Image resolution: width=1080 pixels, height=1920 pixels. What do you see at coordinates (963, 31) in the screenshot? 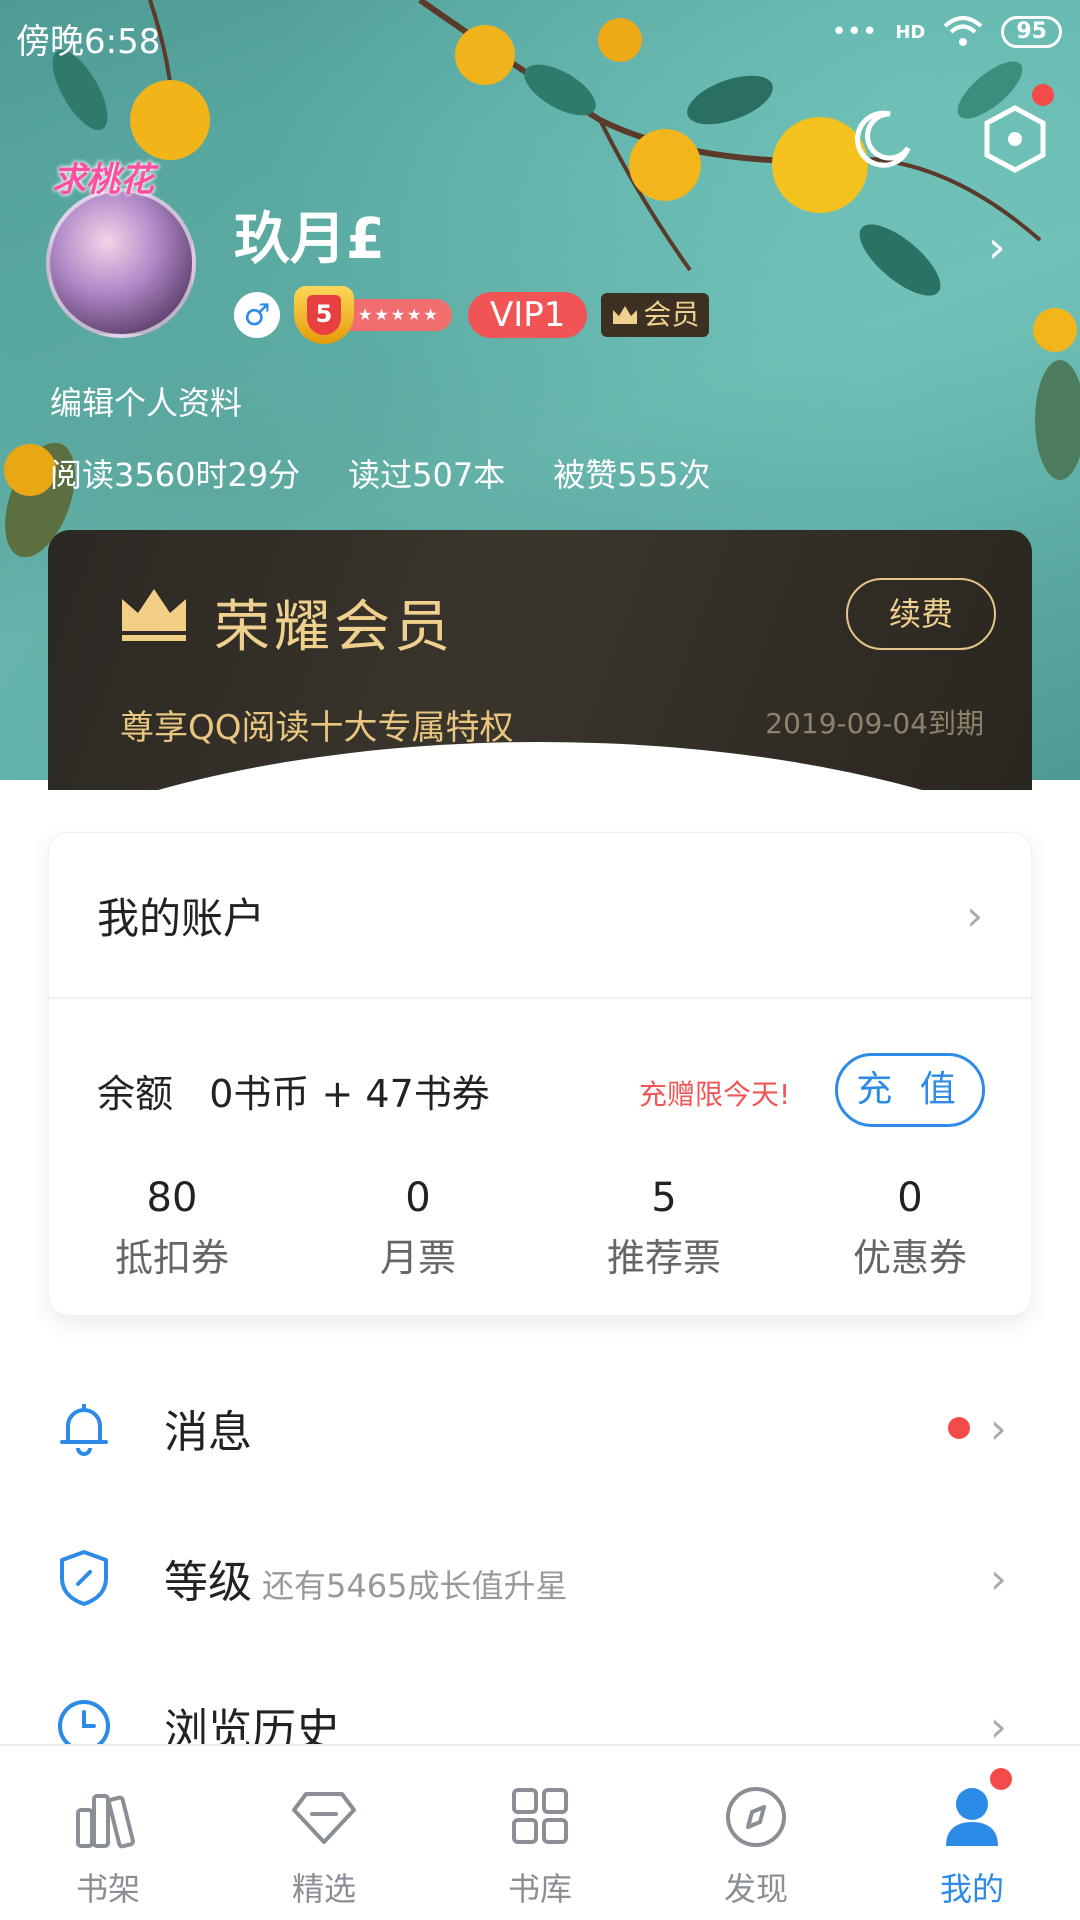
I see `wifi-icon` at bounding box center [963, 31].